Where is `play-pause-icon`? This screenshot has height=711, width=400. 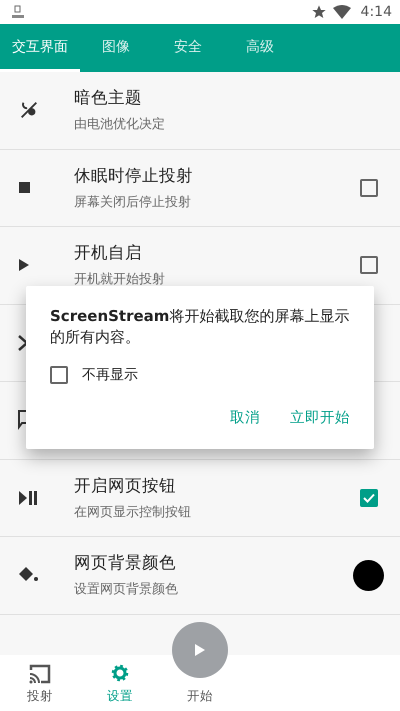
play-pause-icon is located at coordinates (28, 498).